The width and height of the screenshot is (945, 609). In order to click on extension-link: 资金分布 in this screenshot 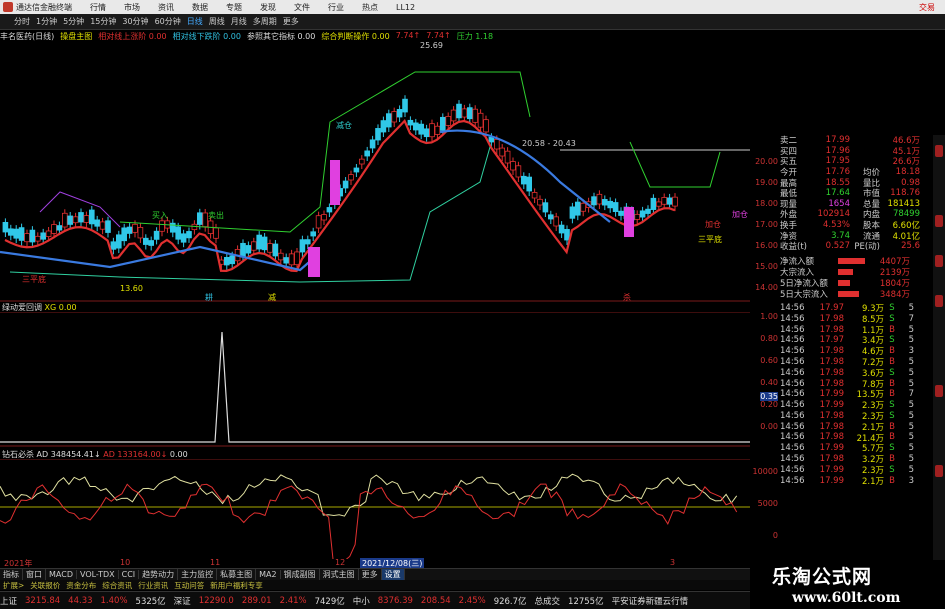, I will do `click(81, 585)`.